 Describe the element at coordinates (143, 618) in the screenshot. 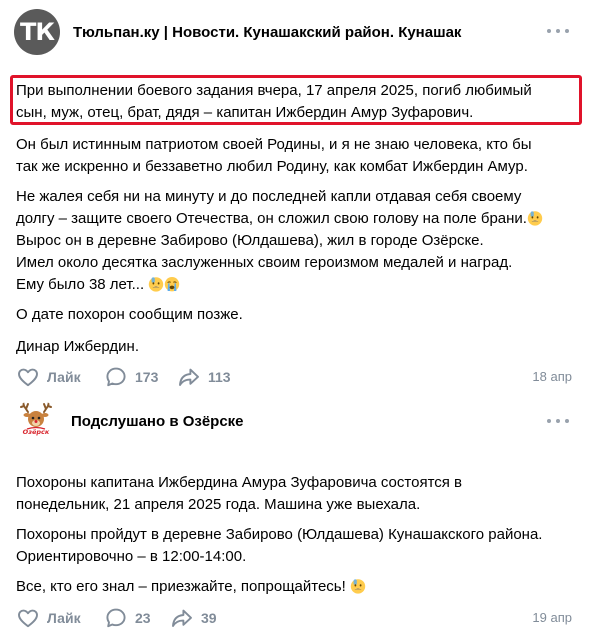

I see `comments-count: 23` at that location.